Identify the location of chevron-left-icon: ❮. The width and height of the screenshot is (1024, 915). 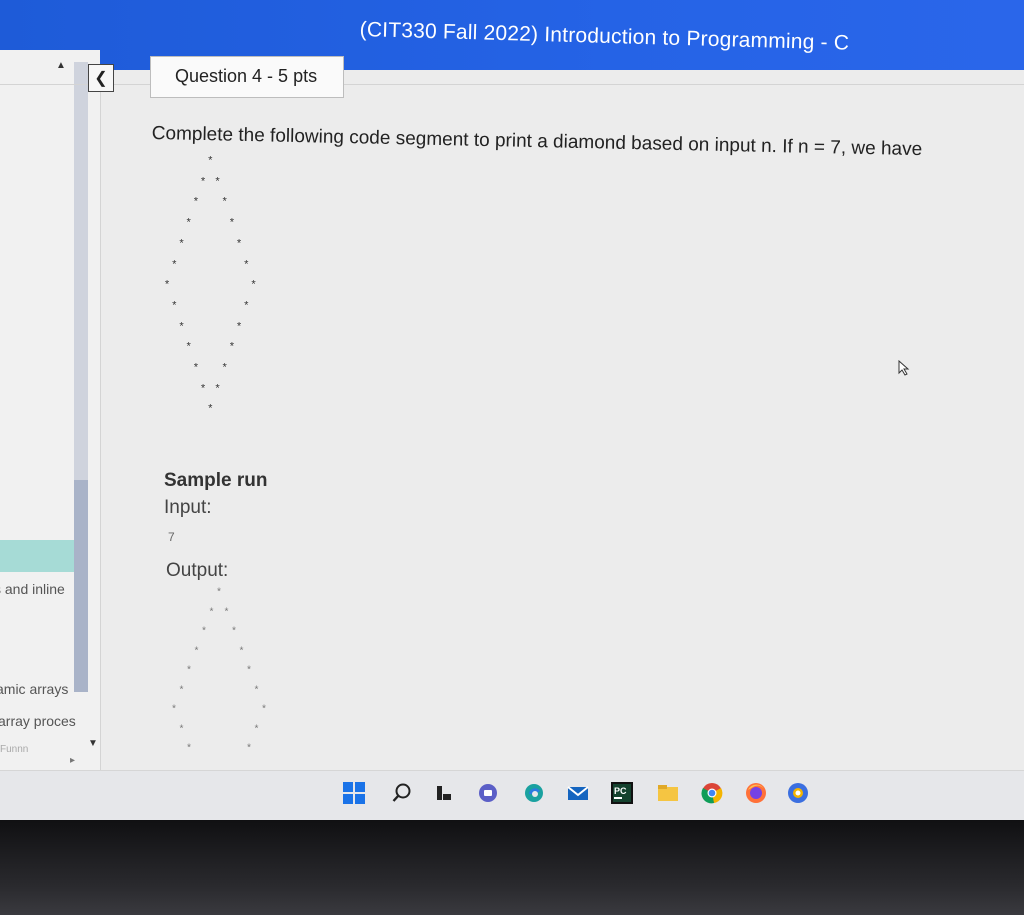
(101, 78).